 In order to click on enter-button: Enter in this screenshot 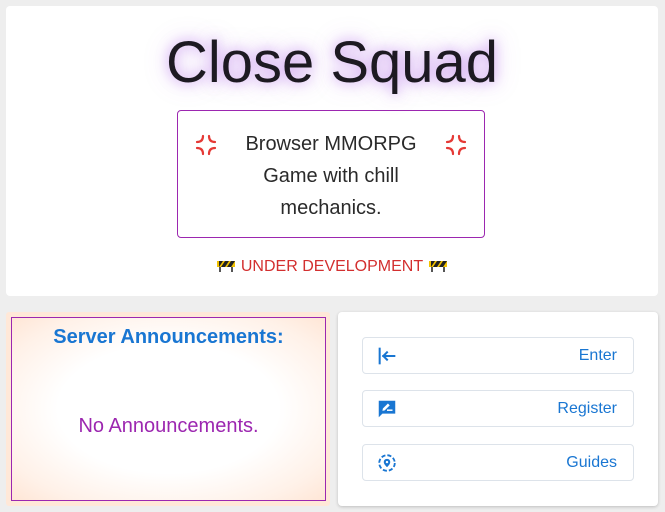, I will do `click(498, 355)`.